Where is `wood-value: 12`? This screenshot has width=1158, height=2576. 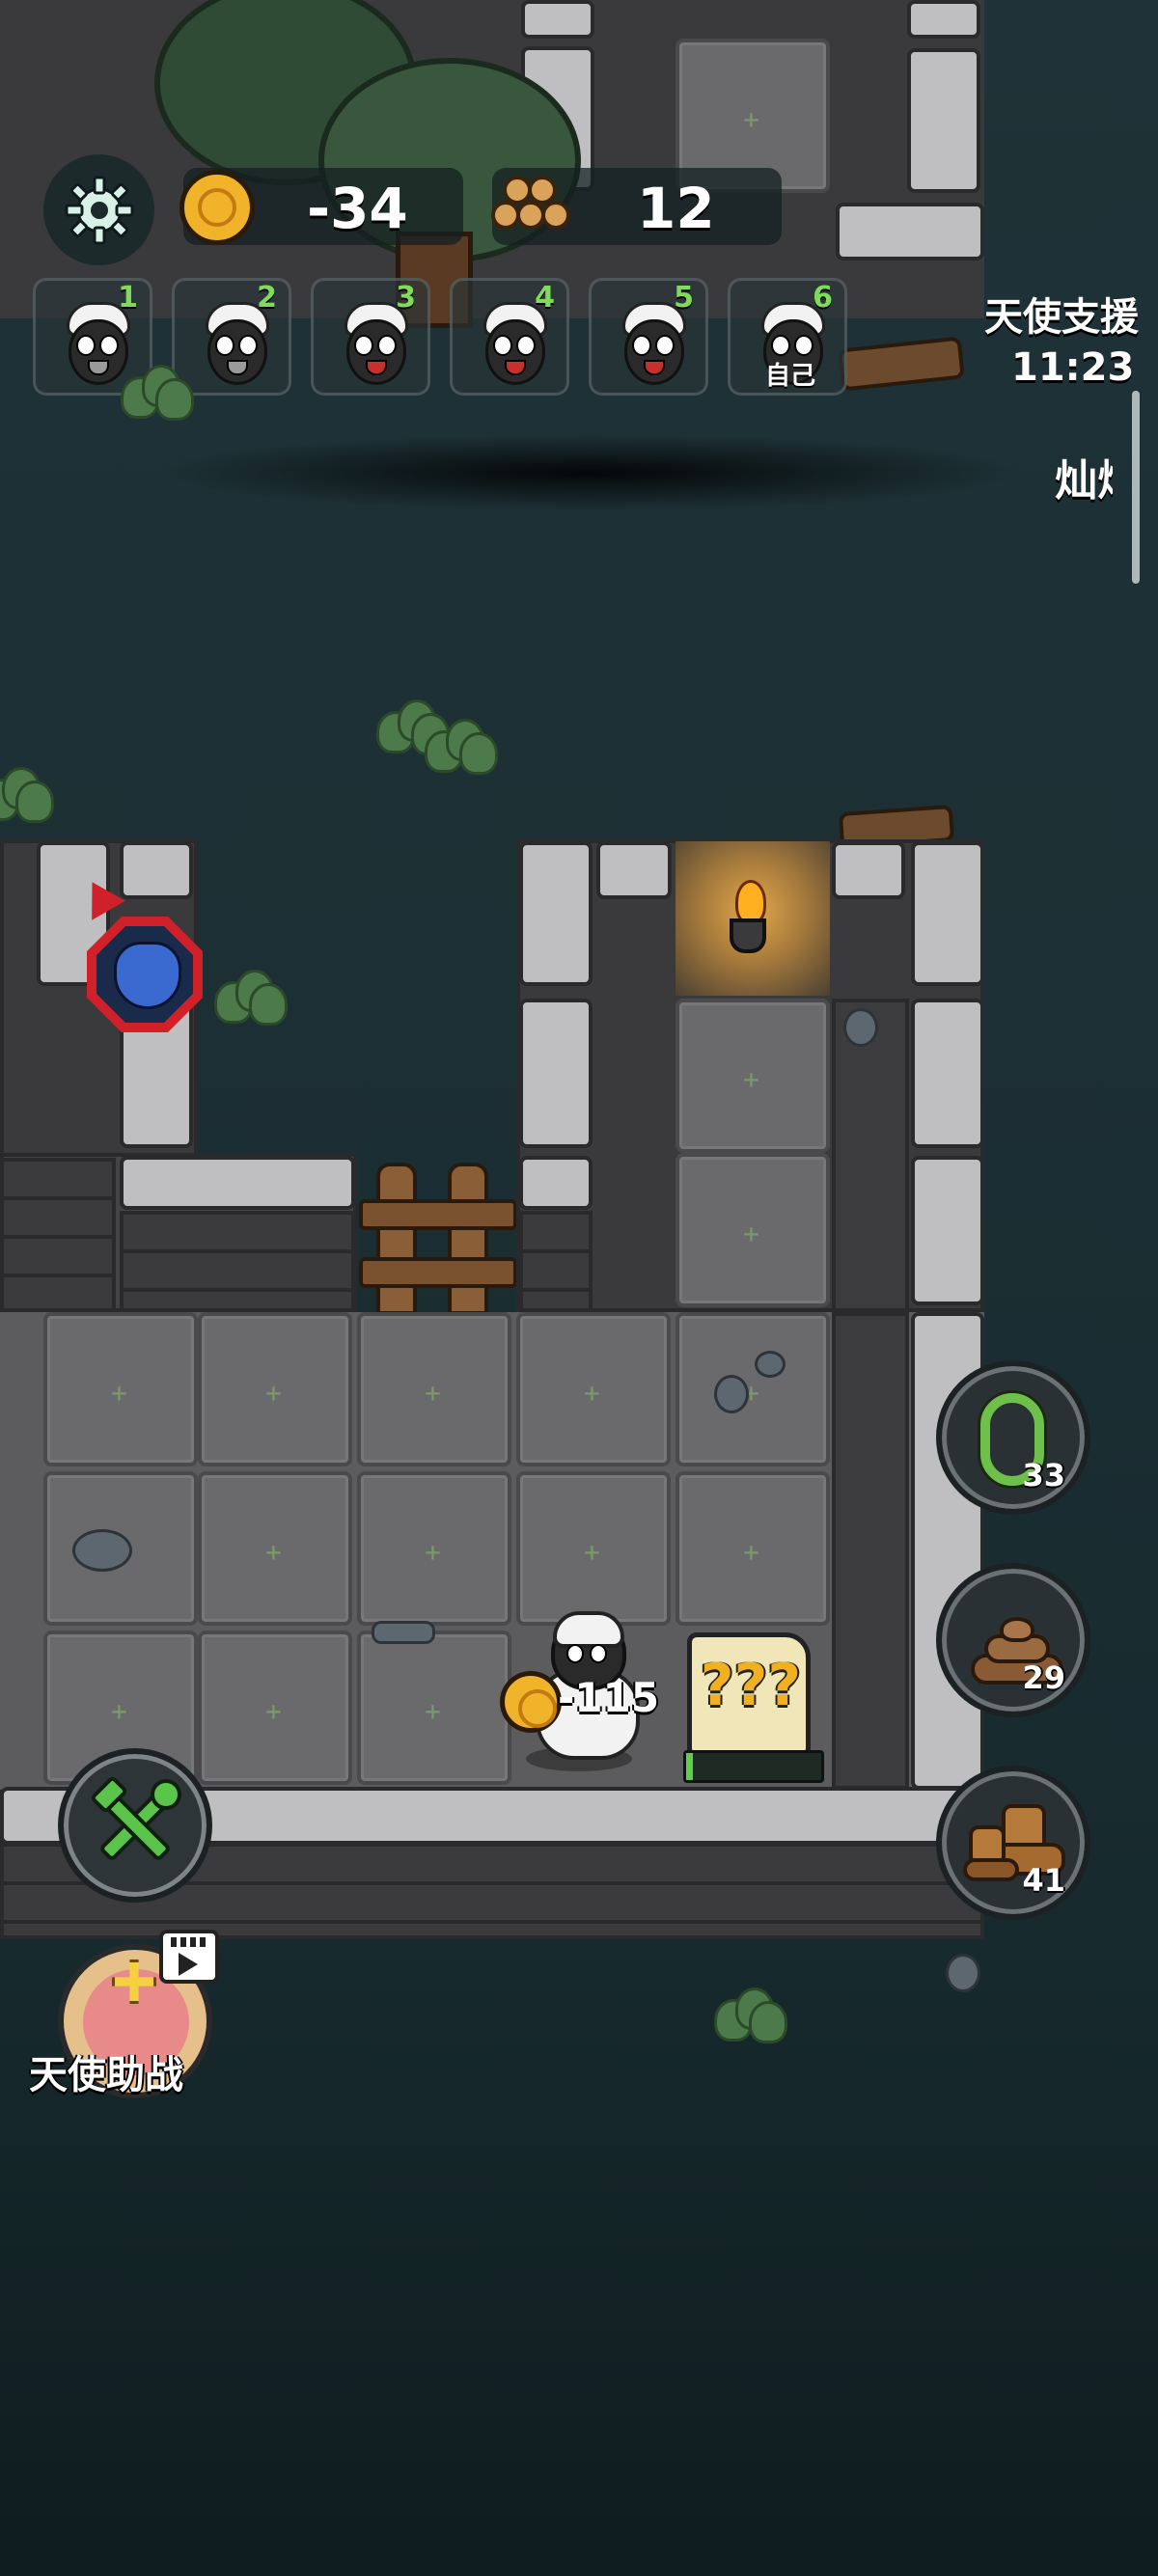 wood-value: 12 is located at coordinates (676, 208).